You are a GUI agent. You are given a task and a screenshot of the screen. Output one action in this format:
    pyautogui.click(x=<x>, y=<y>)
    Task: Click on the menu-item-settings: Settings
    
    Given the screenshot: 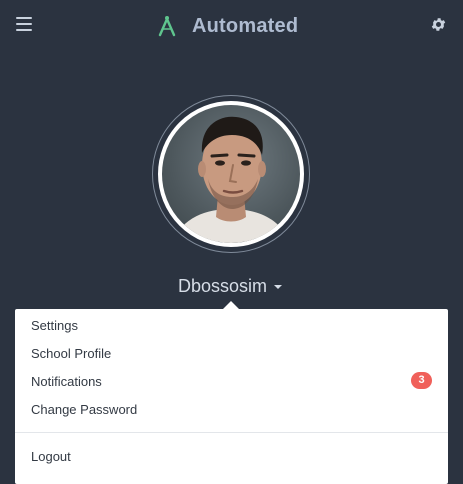 What is the action you would take?
    pyautogui.click(x=231, y=325)
    